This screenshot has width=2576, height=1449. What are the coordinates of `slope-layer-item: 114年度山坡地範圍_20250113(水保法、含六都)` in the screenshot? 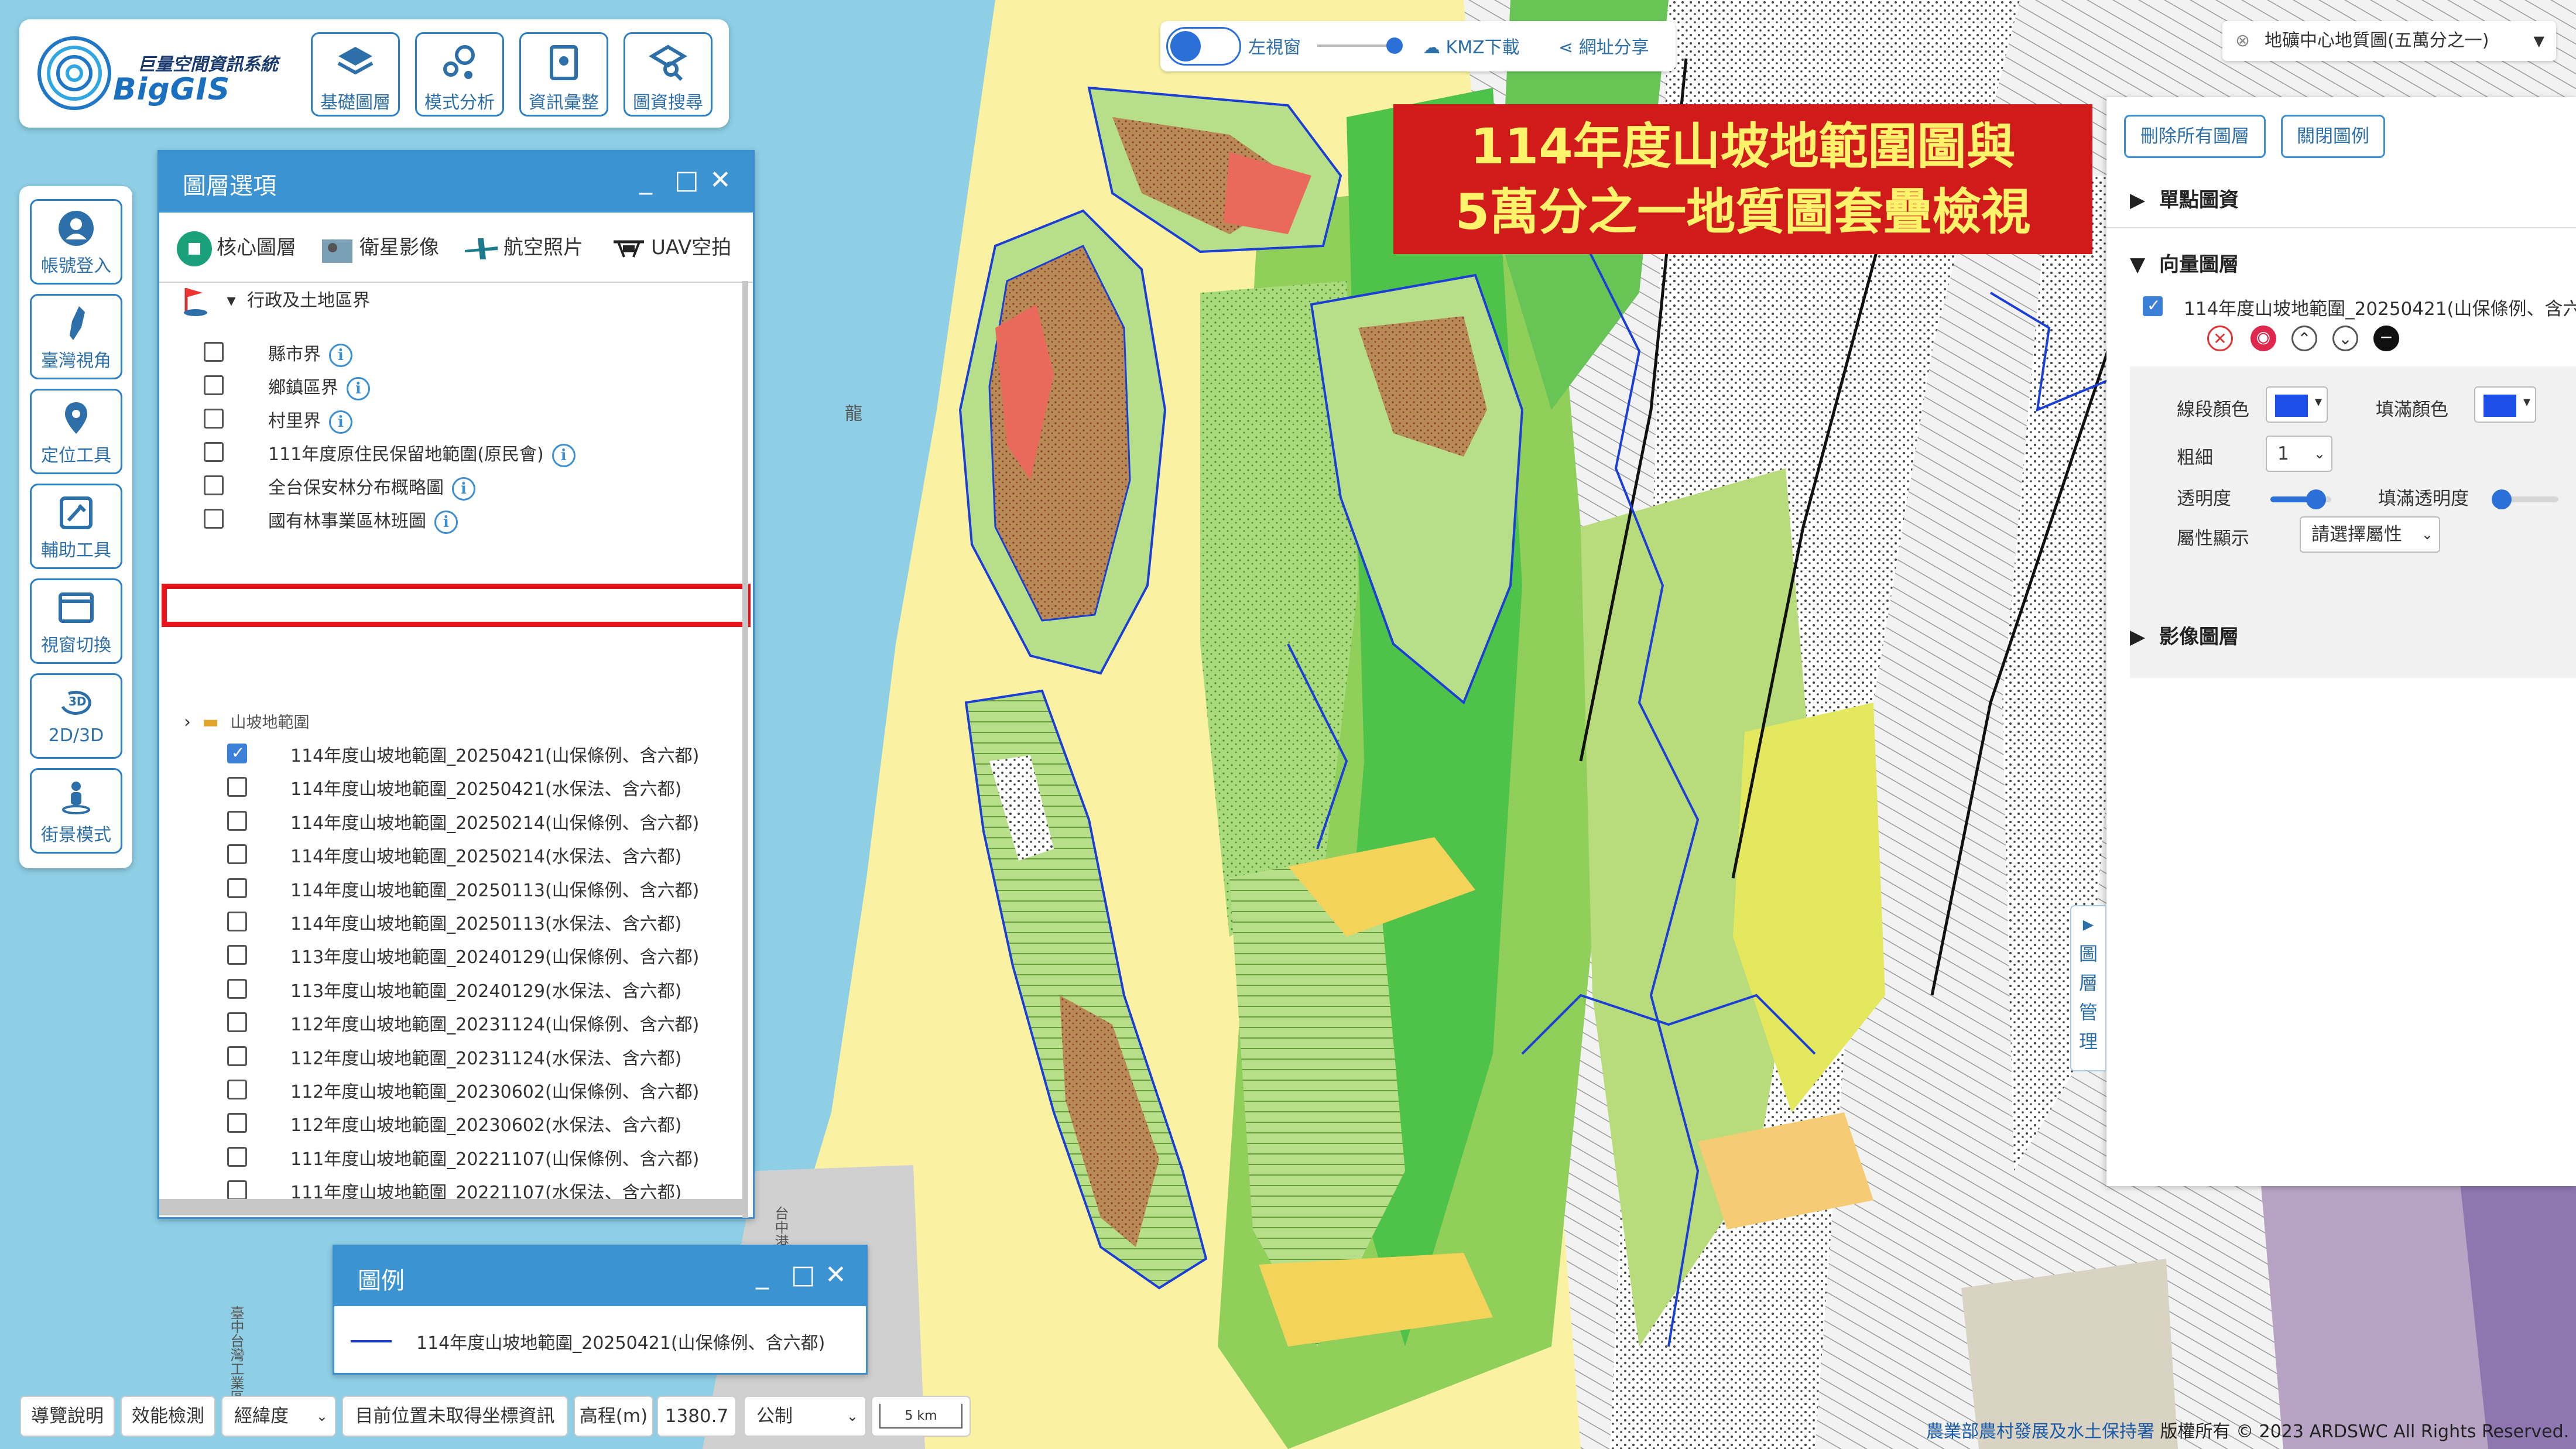 It's located at (485, 922).